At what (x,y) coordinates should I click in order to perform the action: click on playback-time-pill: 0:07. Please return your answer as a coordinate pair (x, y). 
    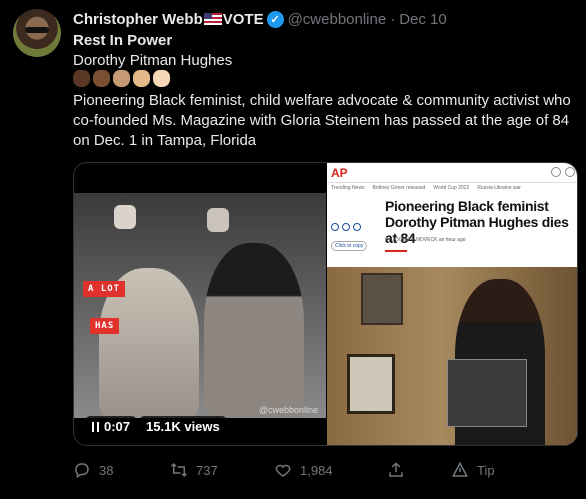
    Looking at the image, I should click on (111, 426).